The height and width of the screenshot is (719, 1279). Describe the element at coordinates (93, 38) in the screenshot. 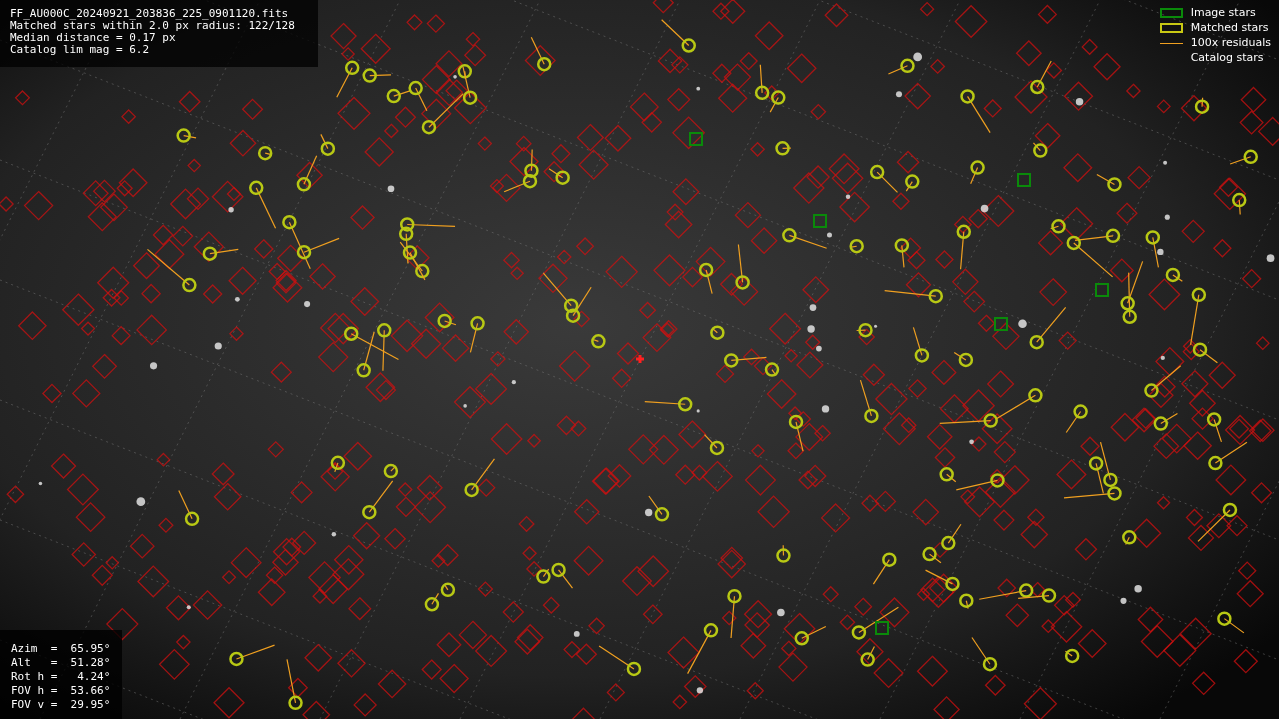

I see `info-line: Median distance = 0.17 px` at that location.